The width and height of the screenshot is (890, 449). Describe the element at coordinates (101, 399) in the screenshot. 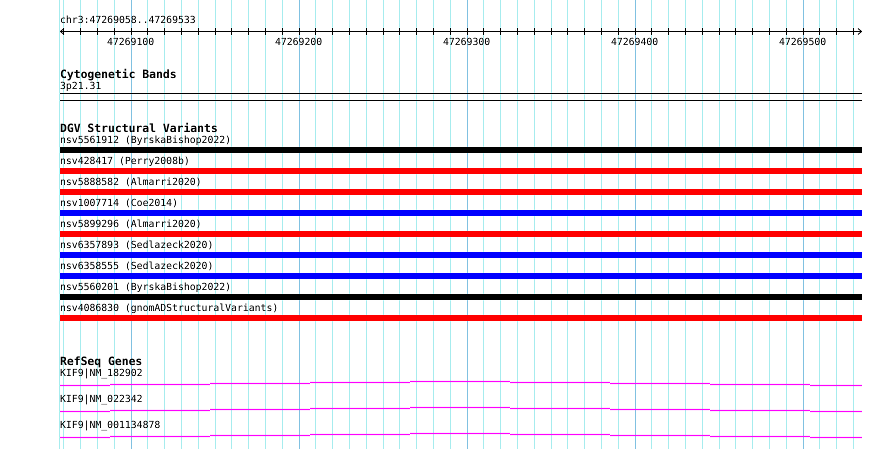

I see `gene-label: KIF9|NM_022342` at that location.